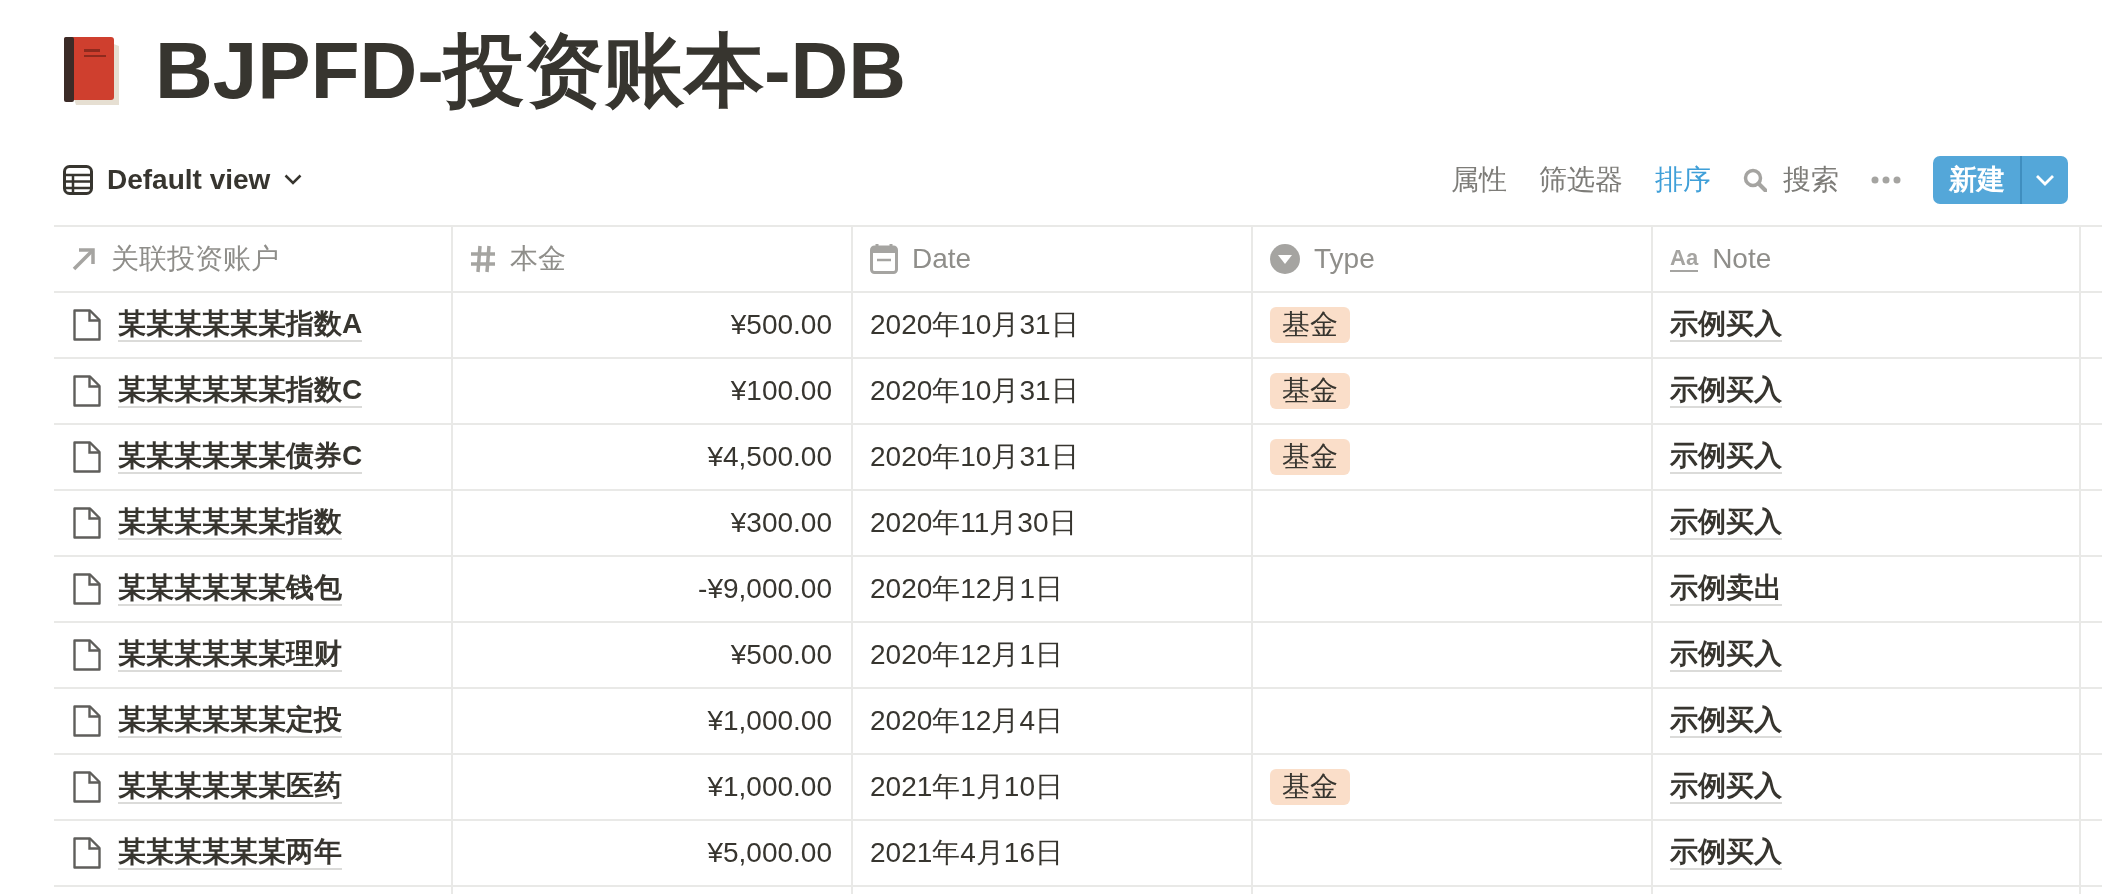  What do you see at coordinates (1684, 259) in the screenshot?
I see `text-type-glyph: Aa` at bounding box center [1684, 259].